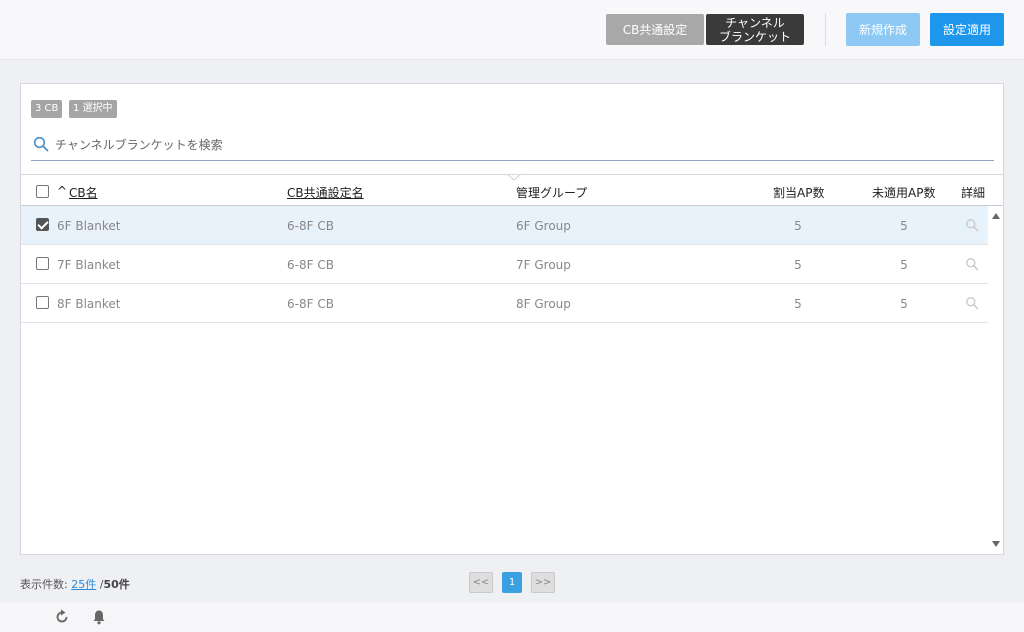 The image size is (1024, 632). I want to click on top-toolbar: CB共通設定 チャンネル ブランケット 新規作成 設定適用, so click(512, 30).